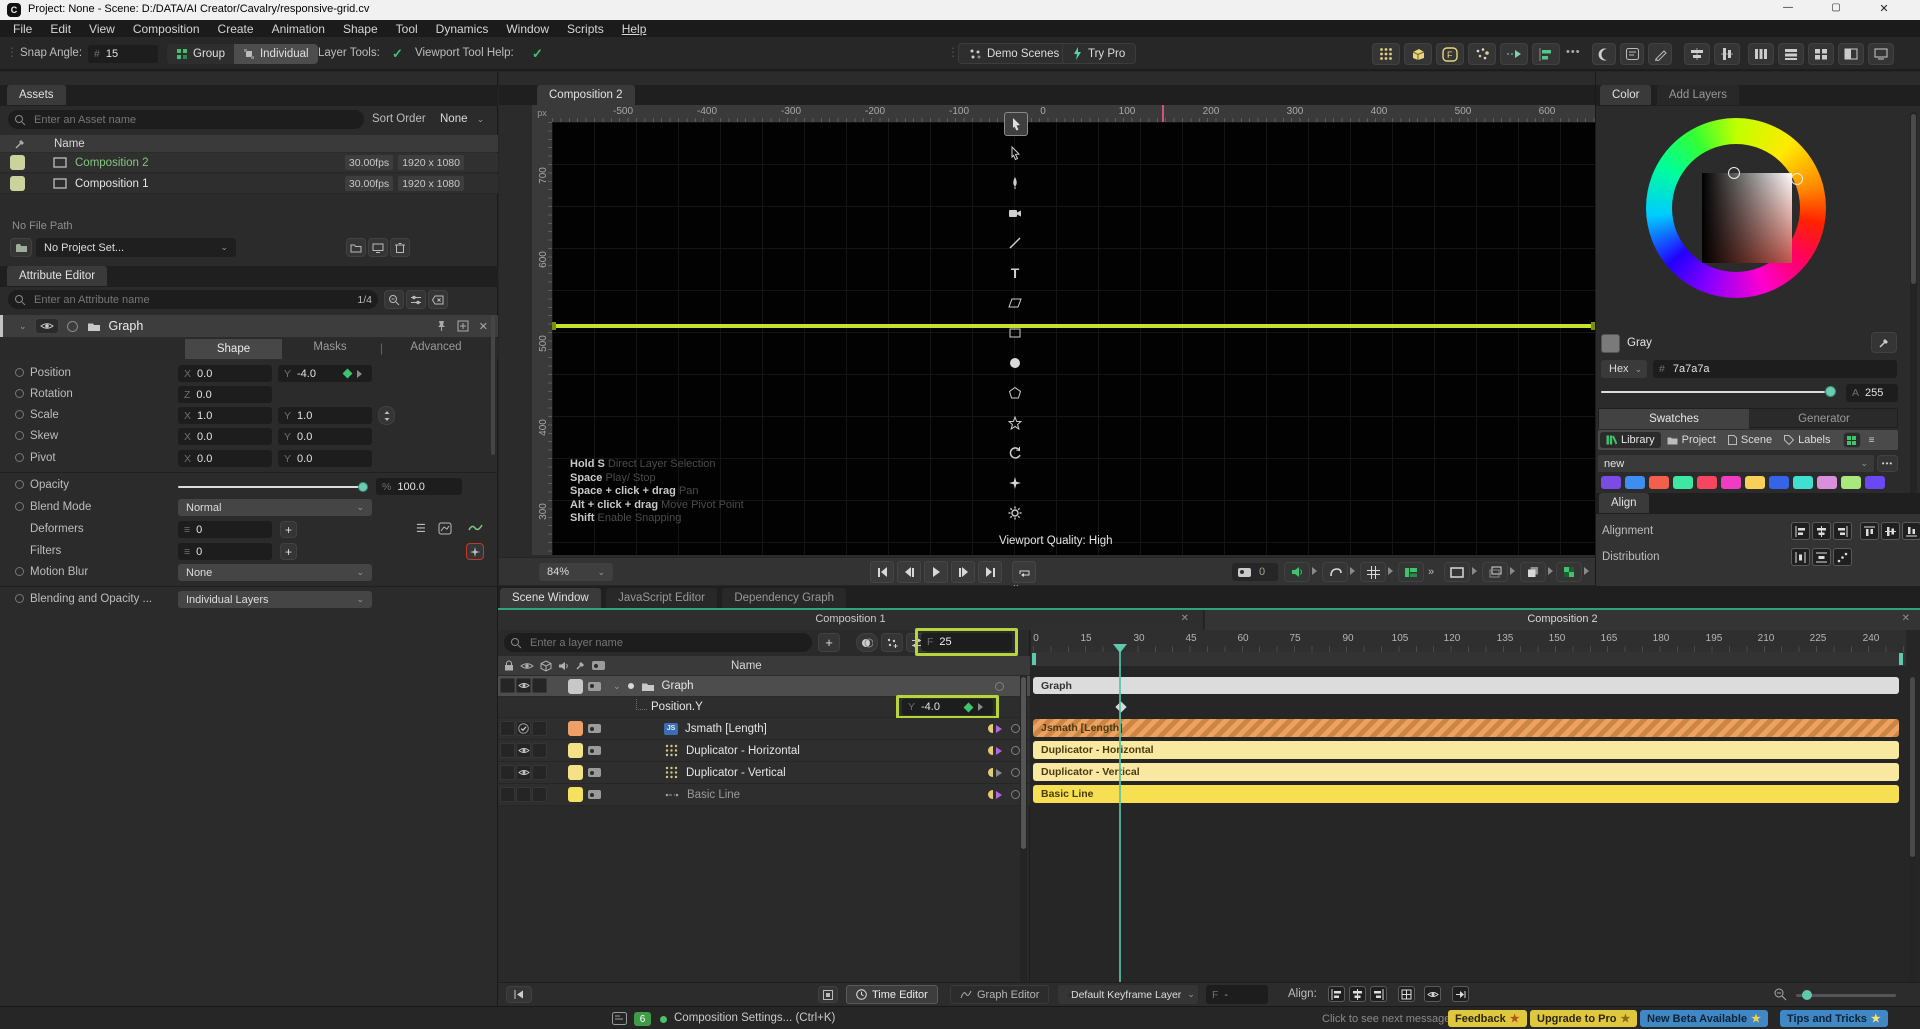 The width and height of the screenshot is (1920, 1029). What do you see at coordinates (60, 28) in the screenshot?
I see `menu-edit: Edit` at bounding box center [60, 28].